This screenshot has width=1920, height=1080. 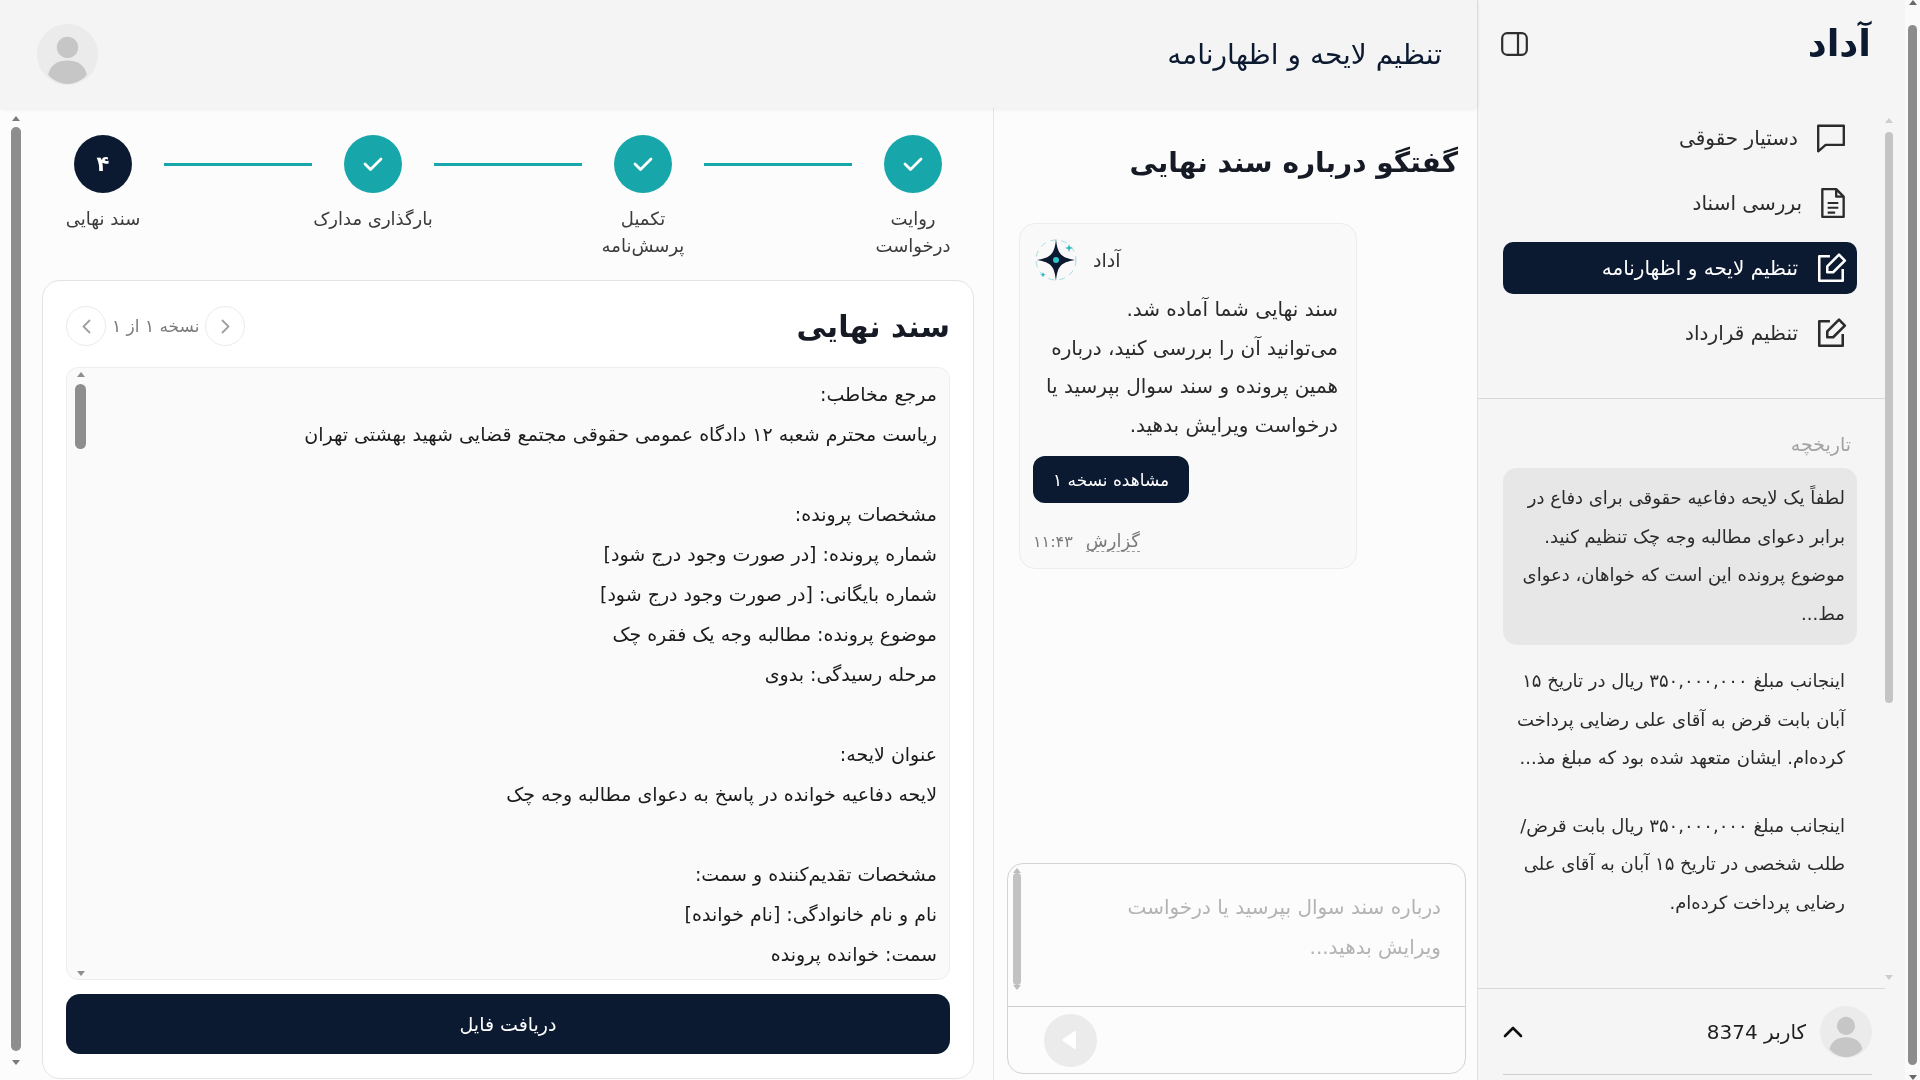 What do you see at coordinates (913, 233) in the screenshot?
I see `step-label: روایت درخواست` at bounding box center [913, 233].